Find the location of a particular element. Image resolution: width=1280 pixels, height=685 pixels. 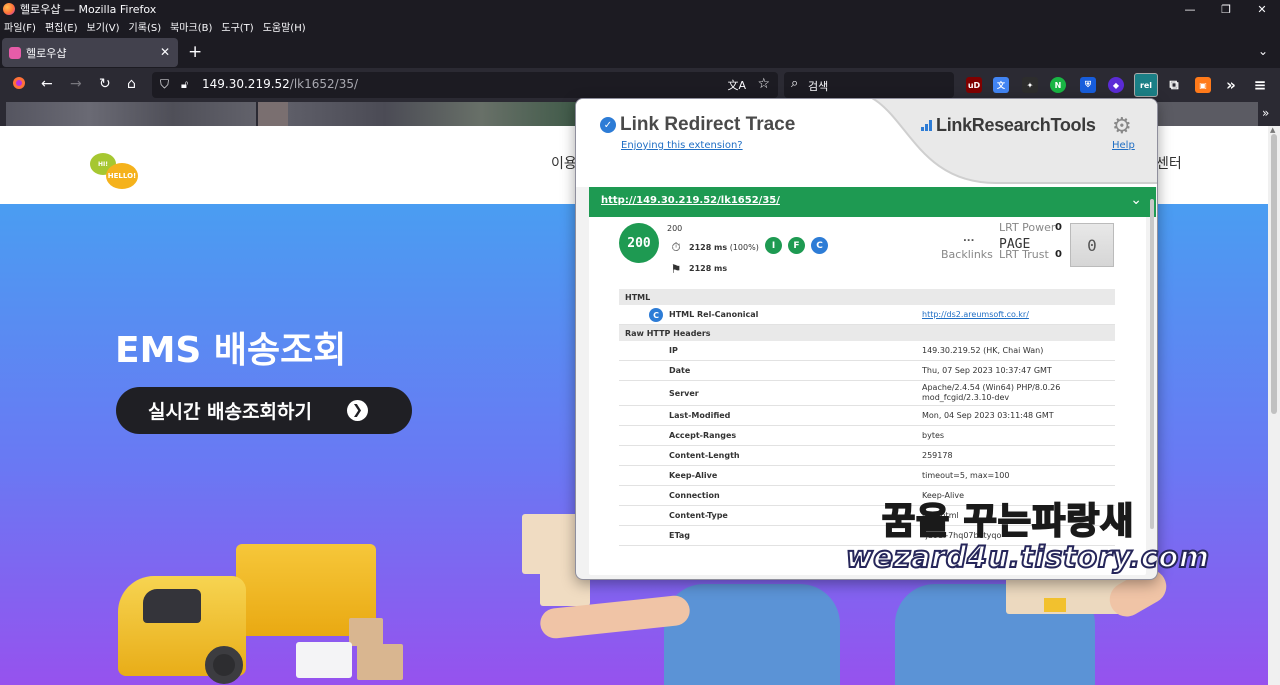

extensions-icon: ⧉ is located at coordinates (1174, 85).